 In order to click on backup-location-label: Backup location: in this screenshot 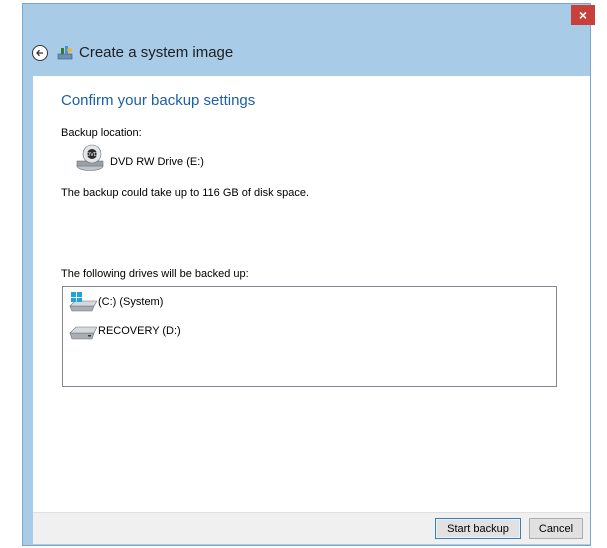, I will do `click(101, 133)`.